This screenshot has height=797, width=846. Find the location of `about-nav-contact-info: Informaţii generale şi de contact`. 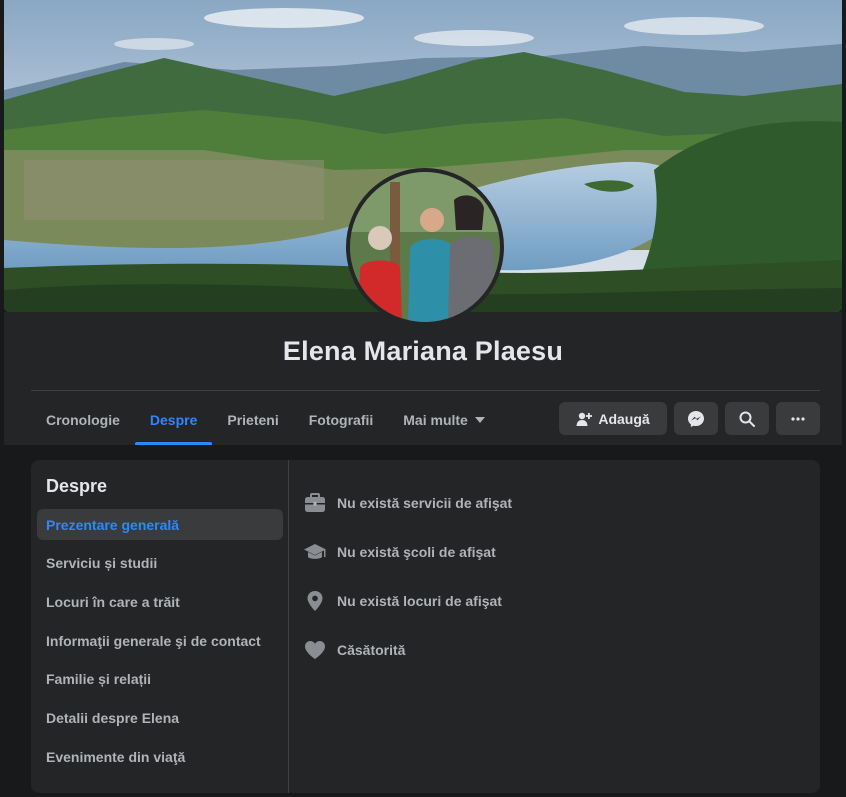

about-nav-contact-info: Informaţii generale şi de contact is located at coordinates (160, 640).